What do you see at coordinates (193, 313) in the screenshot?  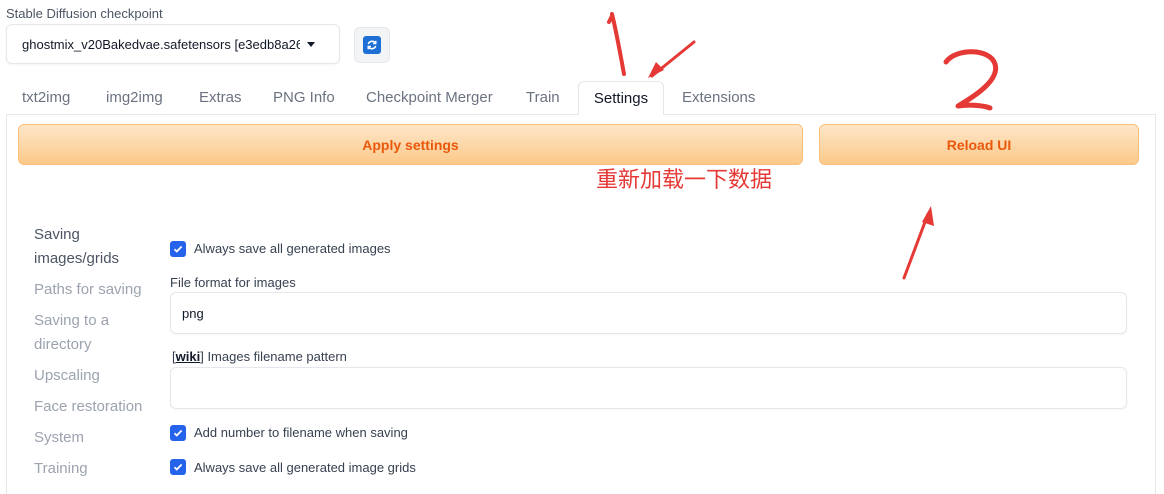 I see `file-format-value: png` at bounding box center [193, 313].